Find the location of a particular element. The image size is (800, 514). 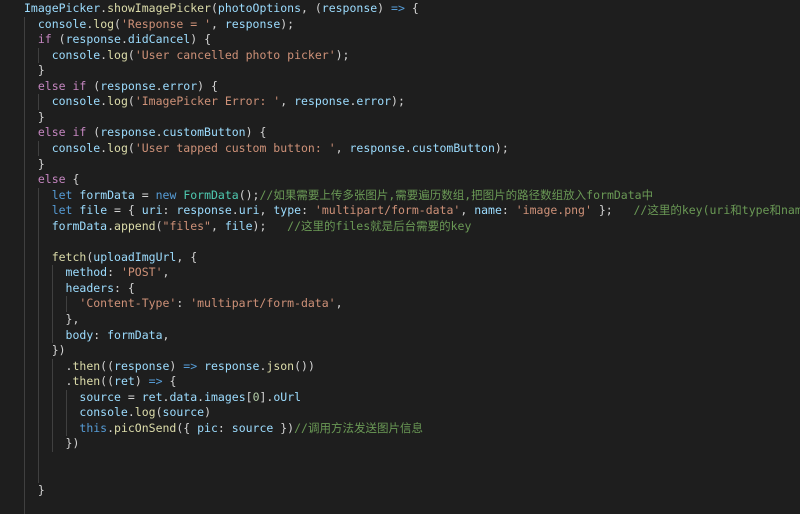

code-token: uploadImgUrl is located at coordinates (135, 256).